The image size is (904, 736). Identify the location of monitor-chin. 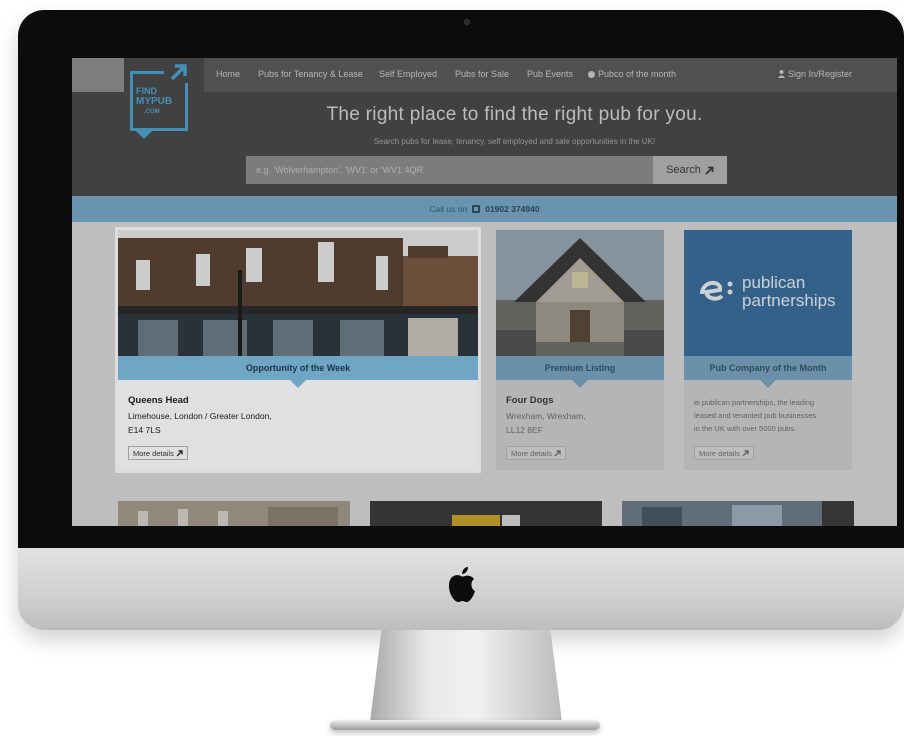
(461, 589).